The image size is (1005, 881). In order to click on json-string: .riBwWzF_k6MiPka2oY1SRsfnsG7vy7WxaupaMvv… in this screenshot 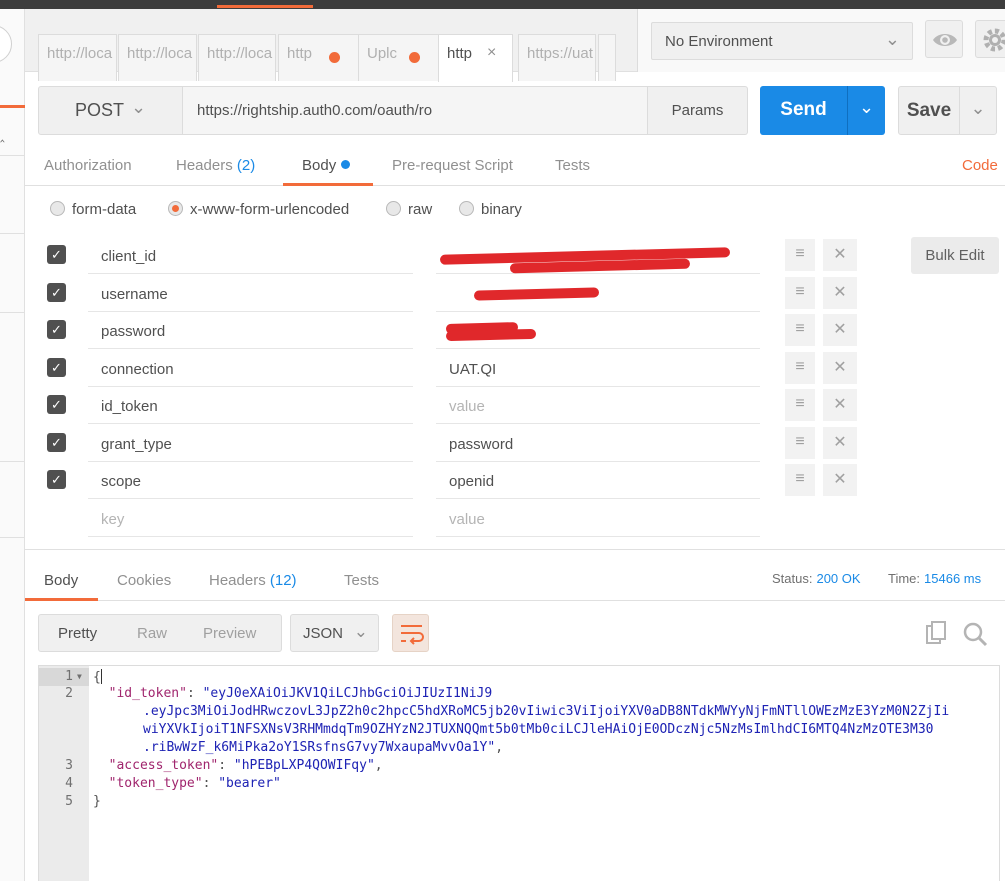, I will do `click(319, 747)`.